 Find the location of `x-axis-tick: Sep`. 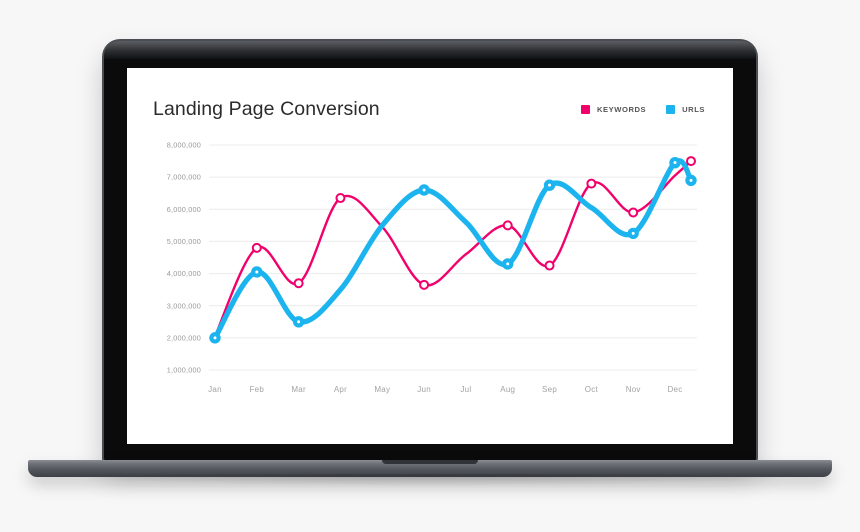

x-axis-tick: Sep is located at coordinates (549, 389).